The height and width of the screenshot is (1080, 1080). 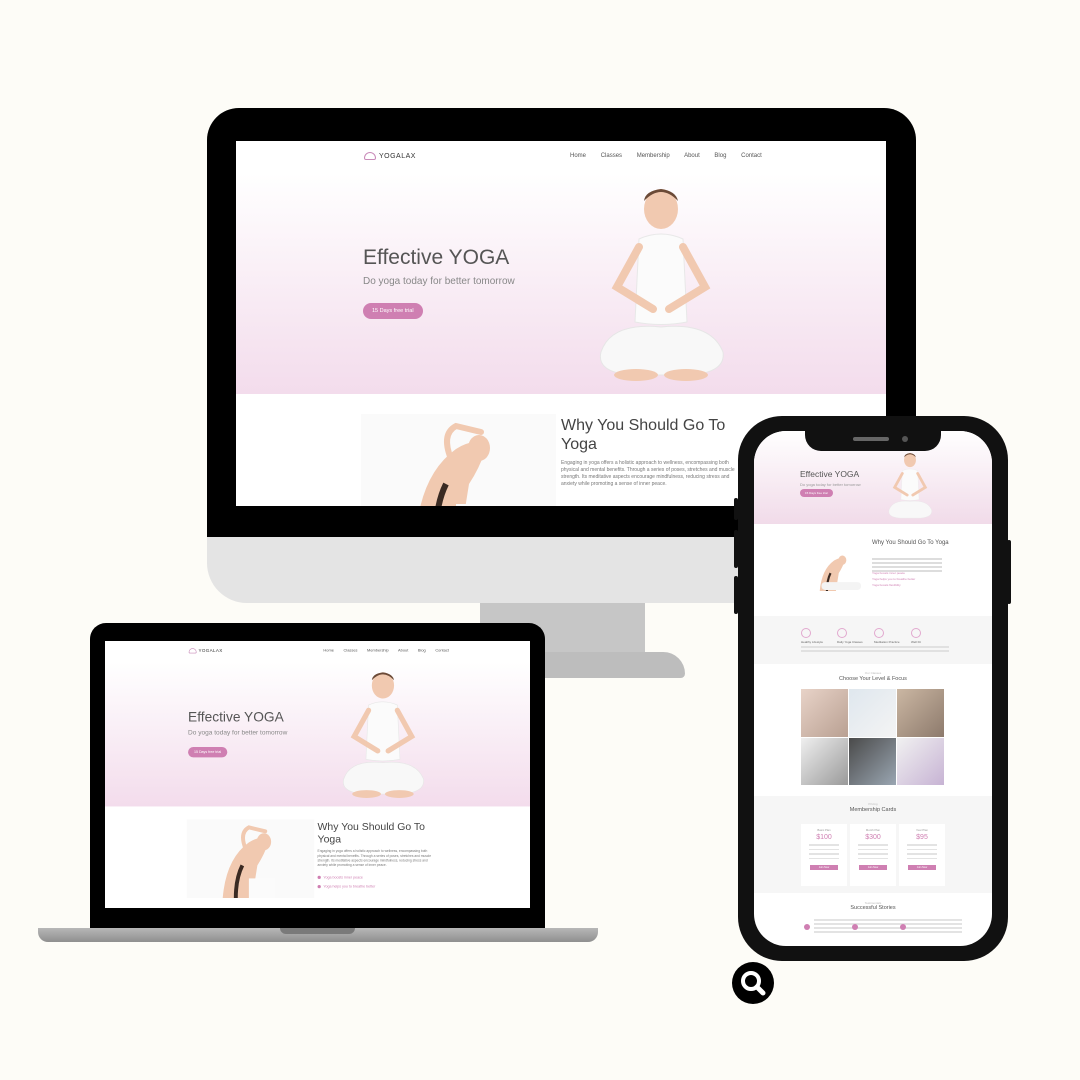 I want to click on plan-price: $95, so click(x=922, y=837).